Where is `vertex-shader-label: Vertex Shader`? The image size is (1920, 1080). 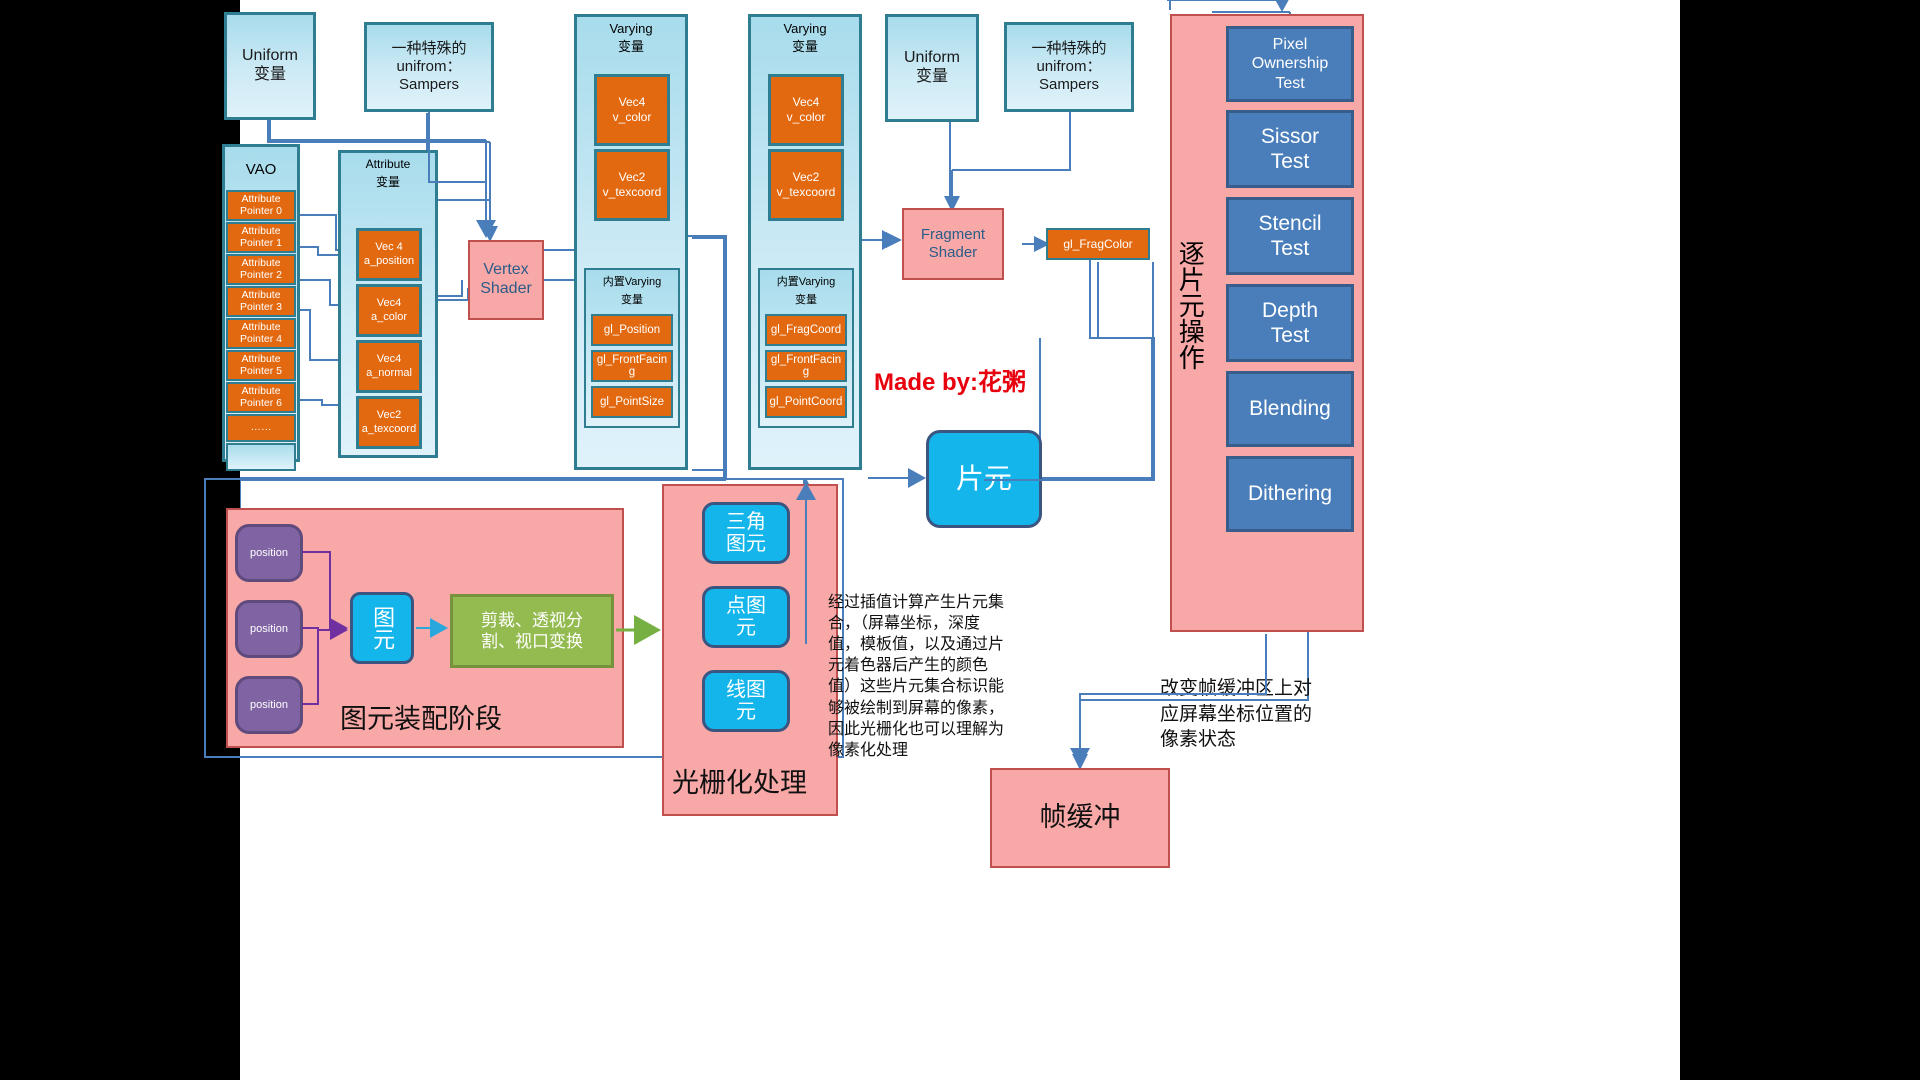
vertex-shader-label: Vertex Shader is located at coordinates (506, 279).